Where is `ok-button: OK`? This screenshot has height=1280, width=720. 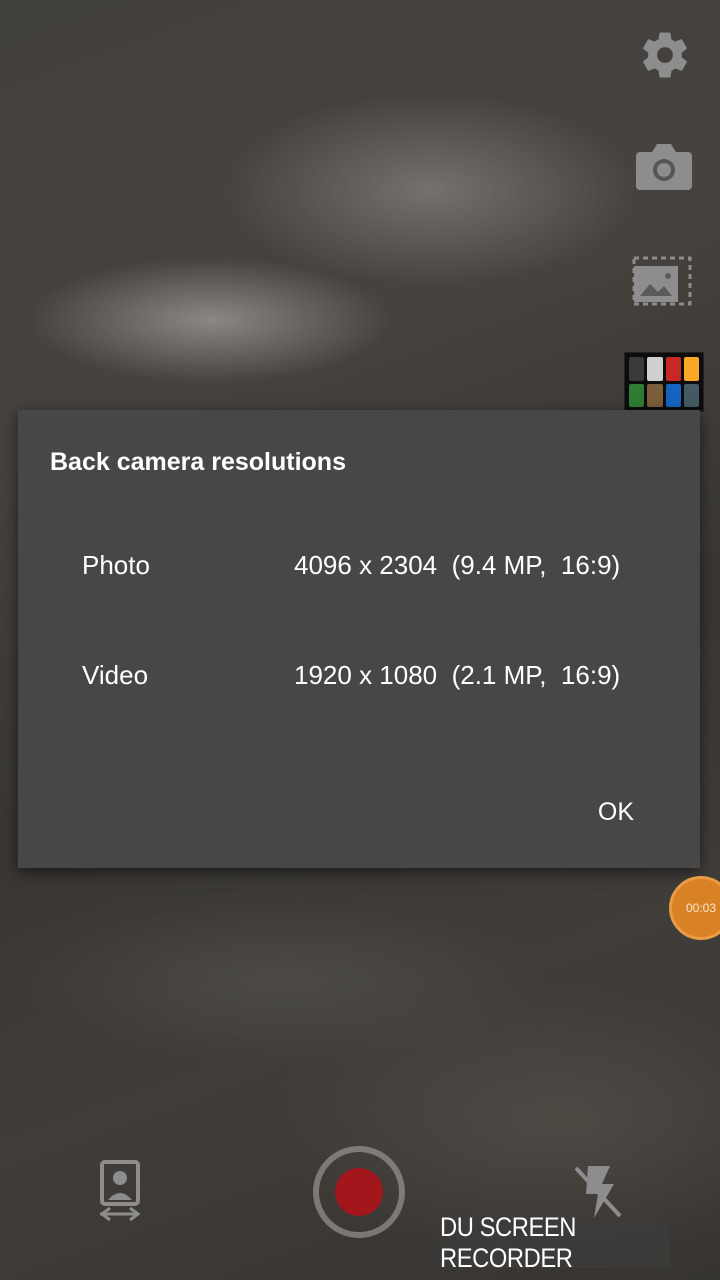
ok-button: OK is located at coordinates (616, 812).